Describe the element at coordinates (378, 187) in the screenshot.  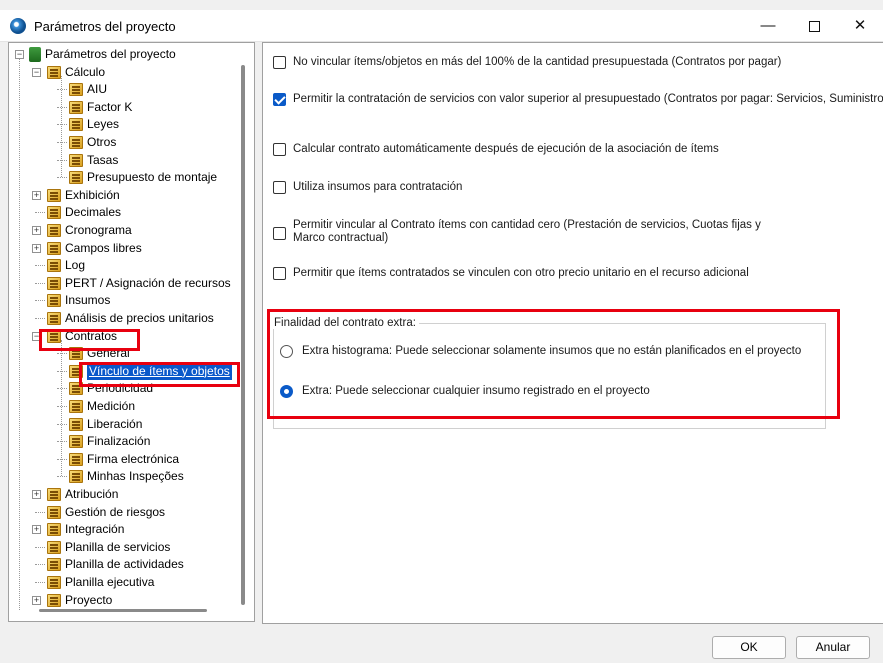
I see `option-label: Utiliza insumos para contratación` at that location.